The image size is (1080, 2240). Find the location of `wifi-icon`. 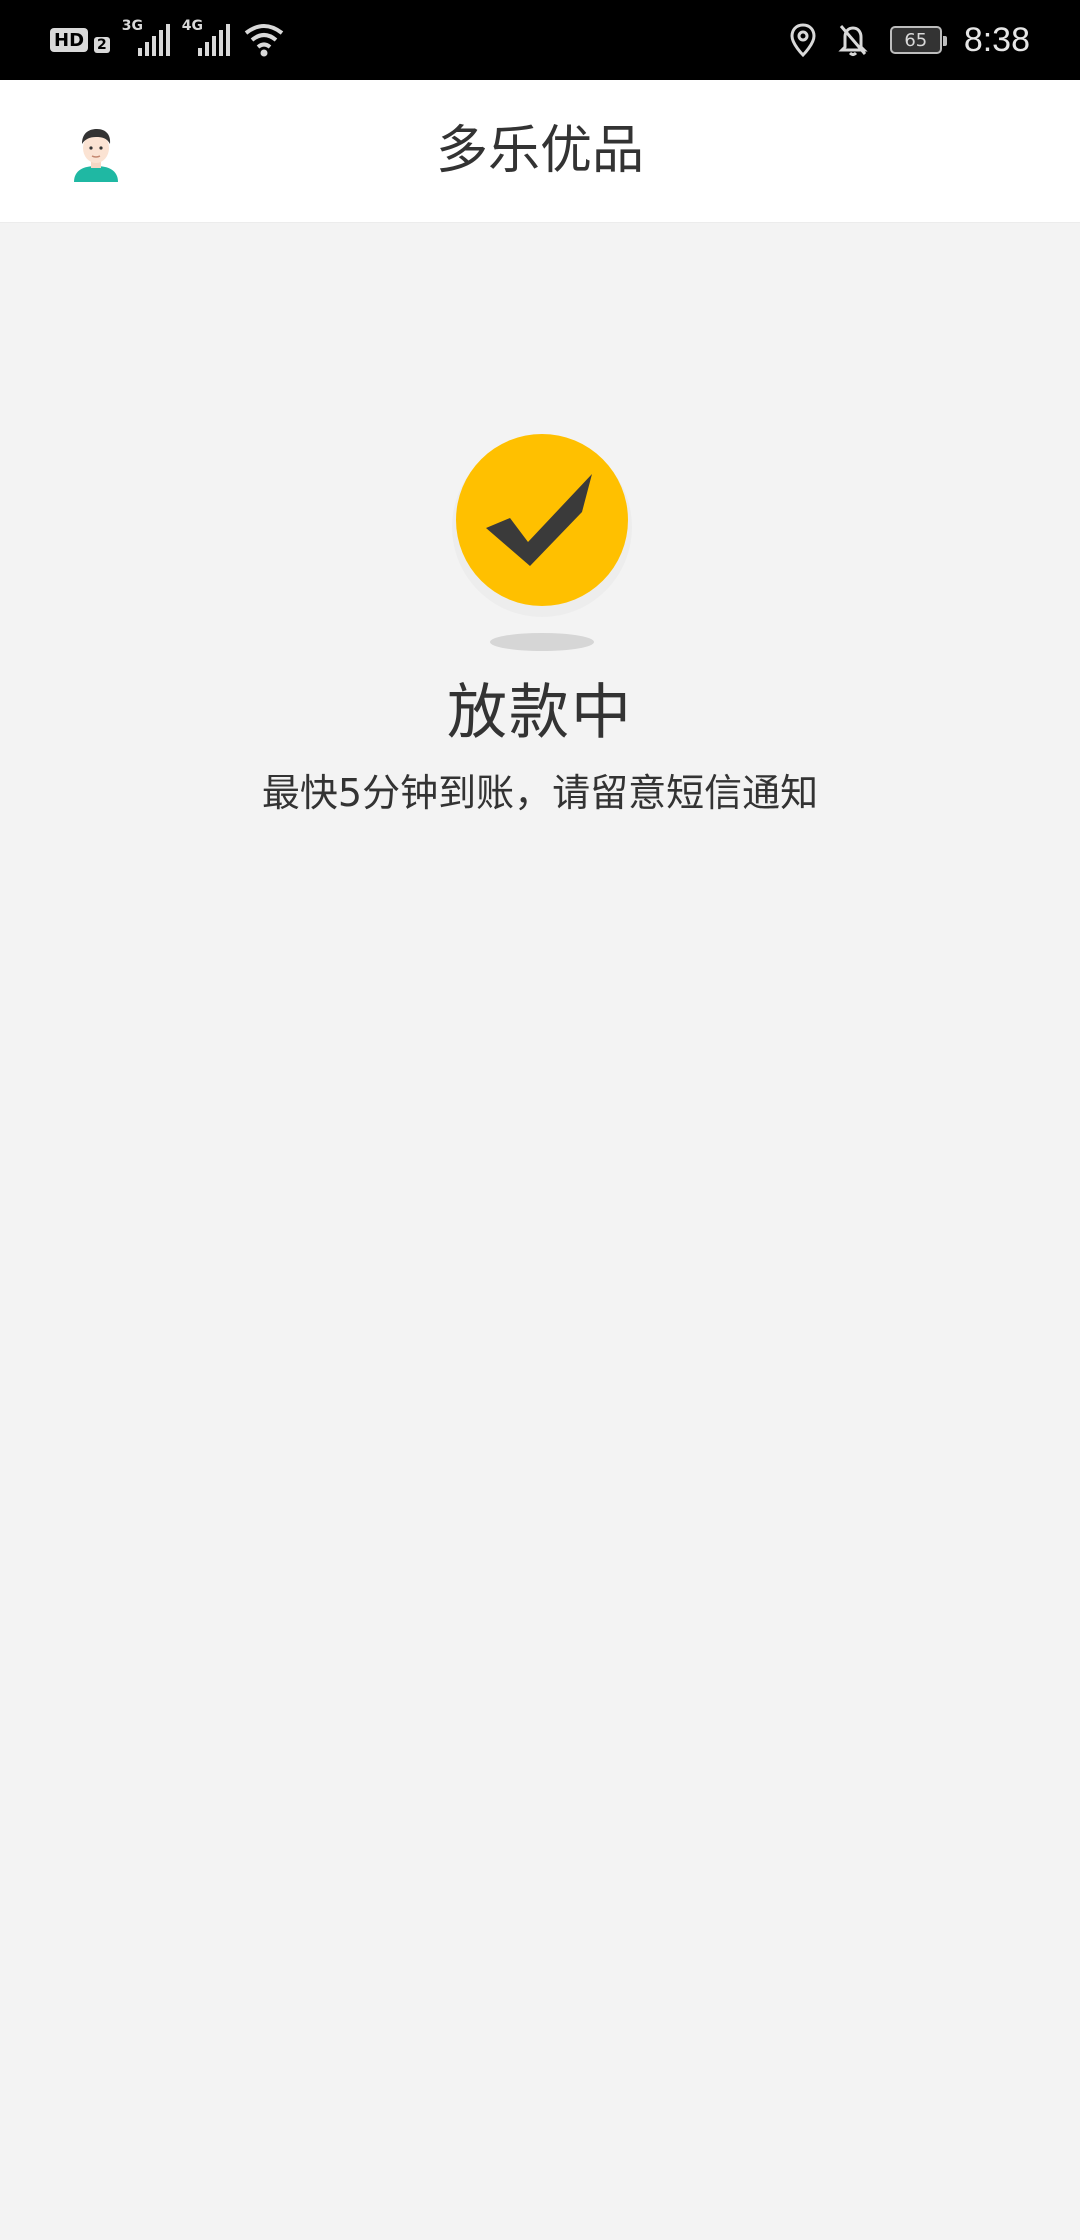

wifi-icon is located at coordinates (263, 40).